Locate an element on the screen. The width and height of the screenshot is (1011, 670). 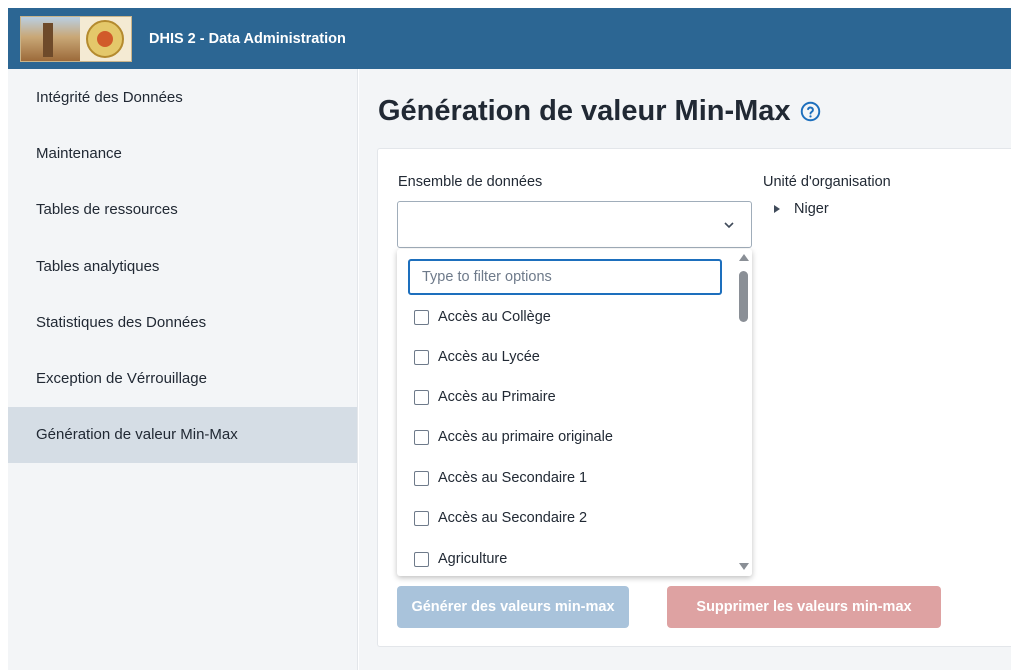
scroll-down-arrow-icon is located at coordinates (744, 566).